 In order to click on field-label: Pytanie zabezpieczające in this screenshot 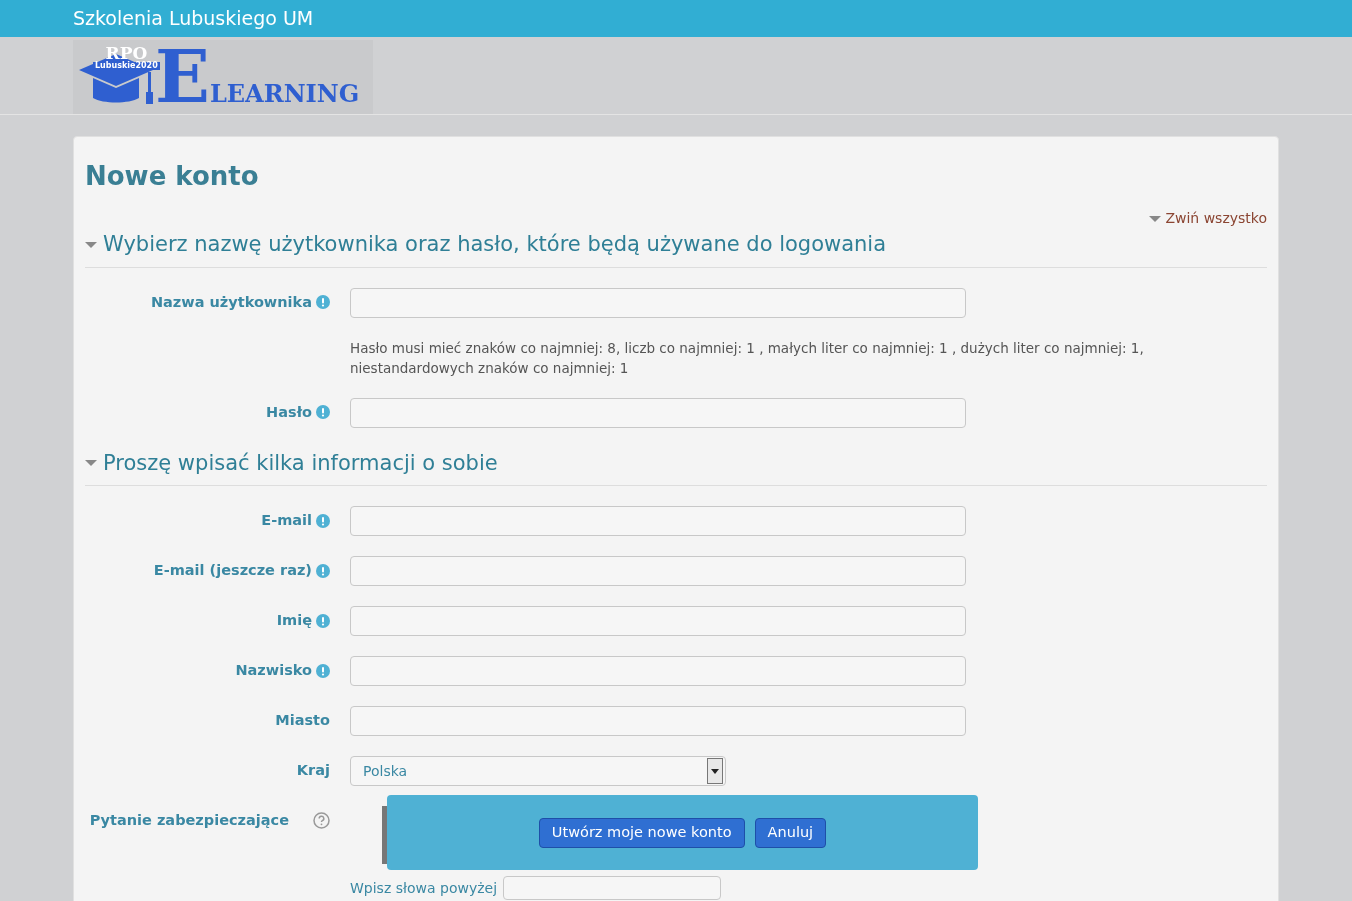, I will do `click(189, 820)`.